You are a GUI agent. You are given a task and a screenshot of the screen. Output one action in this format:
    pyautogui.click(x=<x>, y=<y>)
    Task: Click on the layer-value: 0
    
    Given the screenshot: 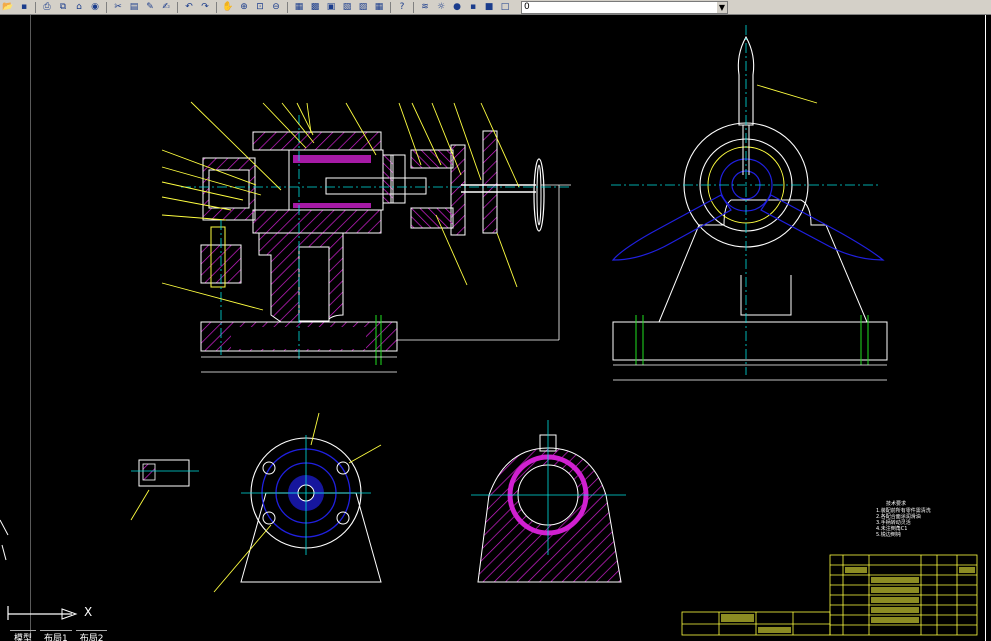 What is the action you would take?
    pyautogui.click(x=527, y=7)
    